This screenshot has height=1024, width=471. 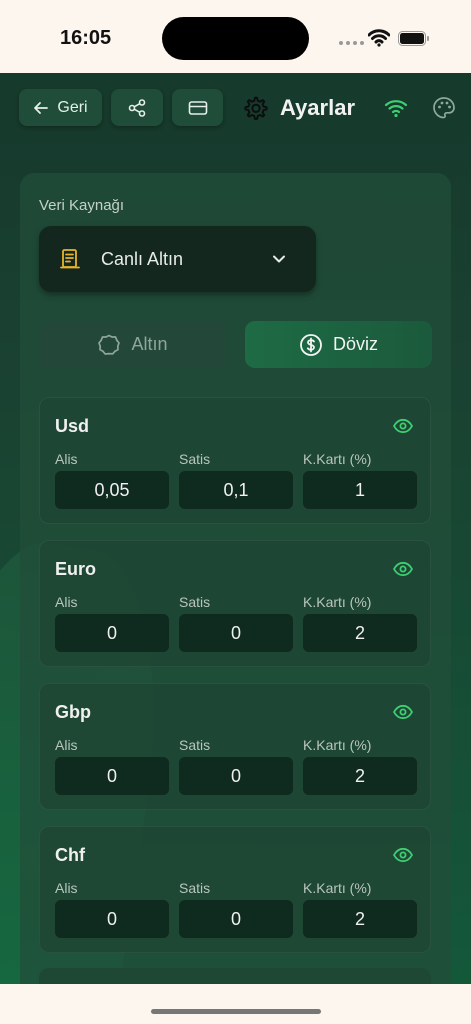 I want to click on currency-card-partial, so click(x=235, y=976).